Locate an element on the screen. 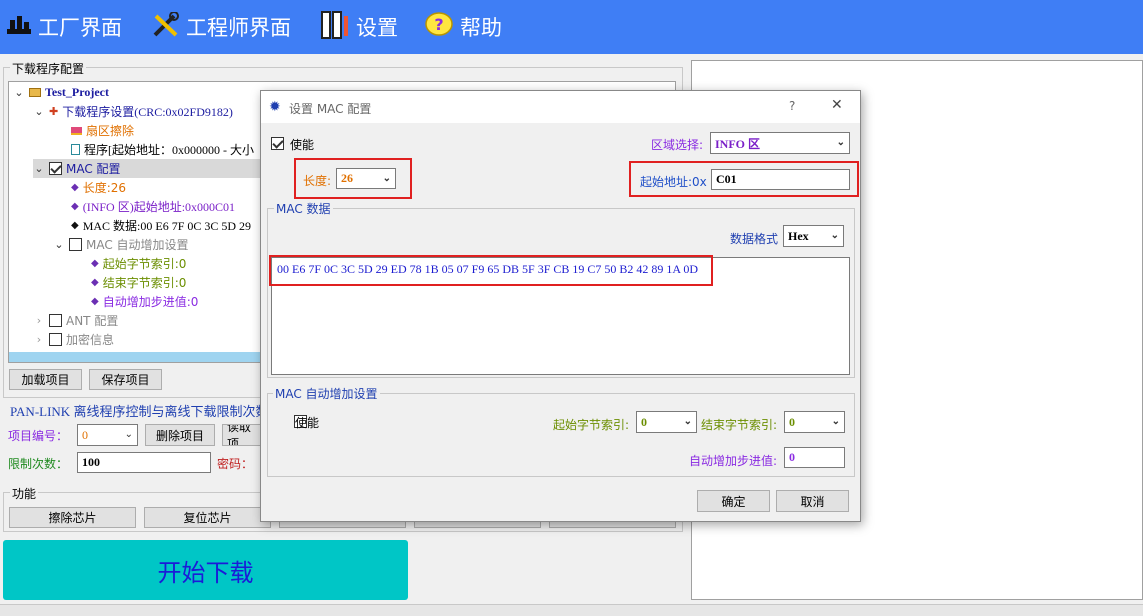  end-idx-select: 0 ⌄ is located at coordinates (814, 422).